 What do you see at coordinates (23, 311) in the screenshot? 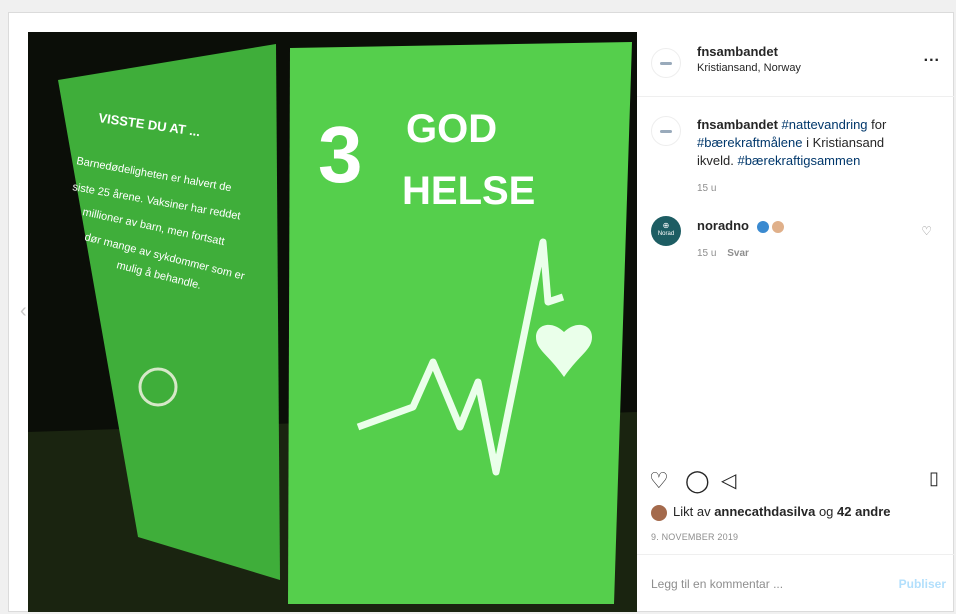
I see `previous-post-arrow-icon: ‹` at bounding box center [23, 311].